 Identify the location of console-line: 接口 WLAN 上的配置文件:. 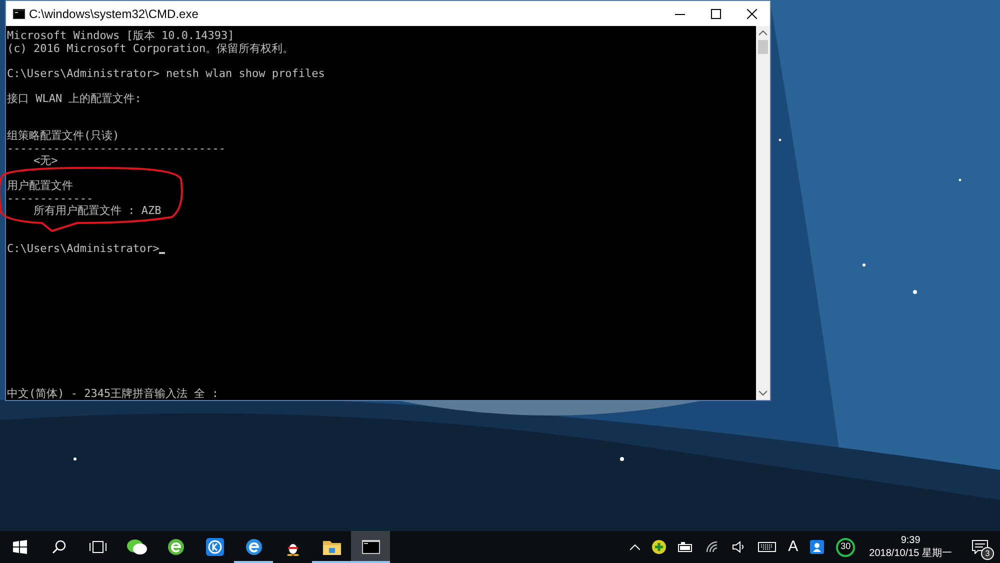
(74, 98).